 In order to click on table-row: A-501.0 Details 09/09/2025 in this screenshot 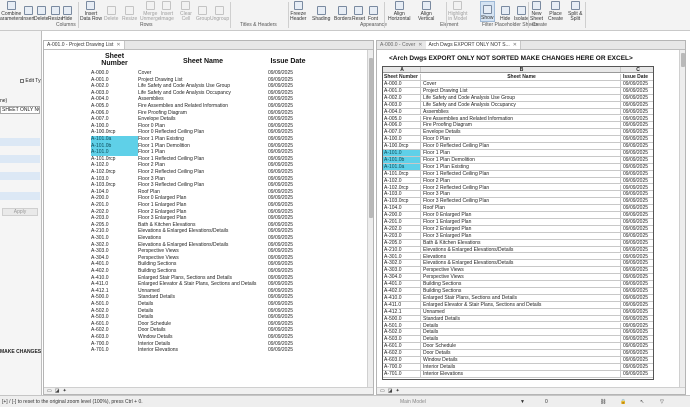, I will do `click(518, 326)`.